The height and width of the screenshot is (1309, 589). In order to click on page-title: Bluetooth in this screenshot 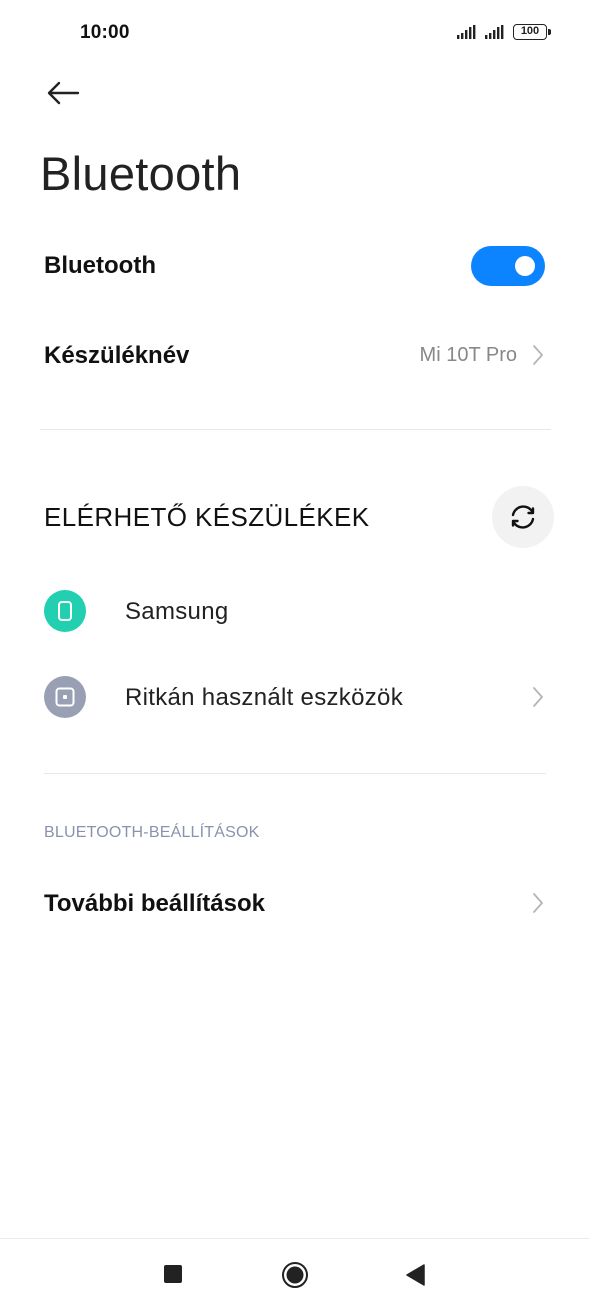, I will do `click(141, 173)`.